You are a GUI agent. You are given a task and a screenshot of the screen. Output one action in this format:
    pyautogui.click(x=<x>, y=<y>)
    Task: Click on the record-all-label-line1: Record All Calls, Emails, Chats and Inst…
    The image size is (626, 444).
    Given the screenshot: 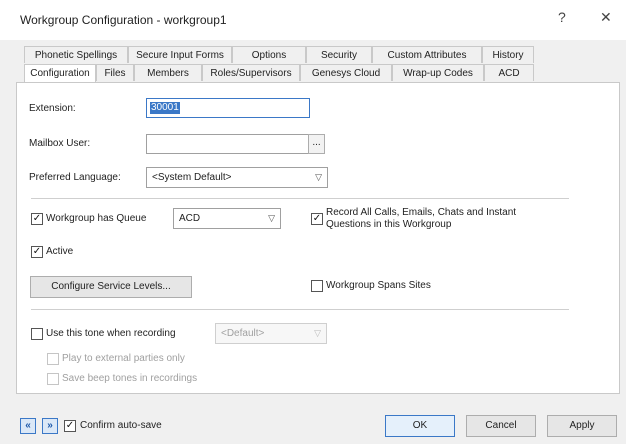 What is the action you would take?
    pyautogui.click(x=421, y=212)
    